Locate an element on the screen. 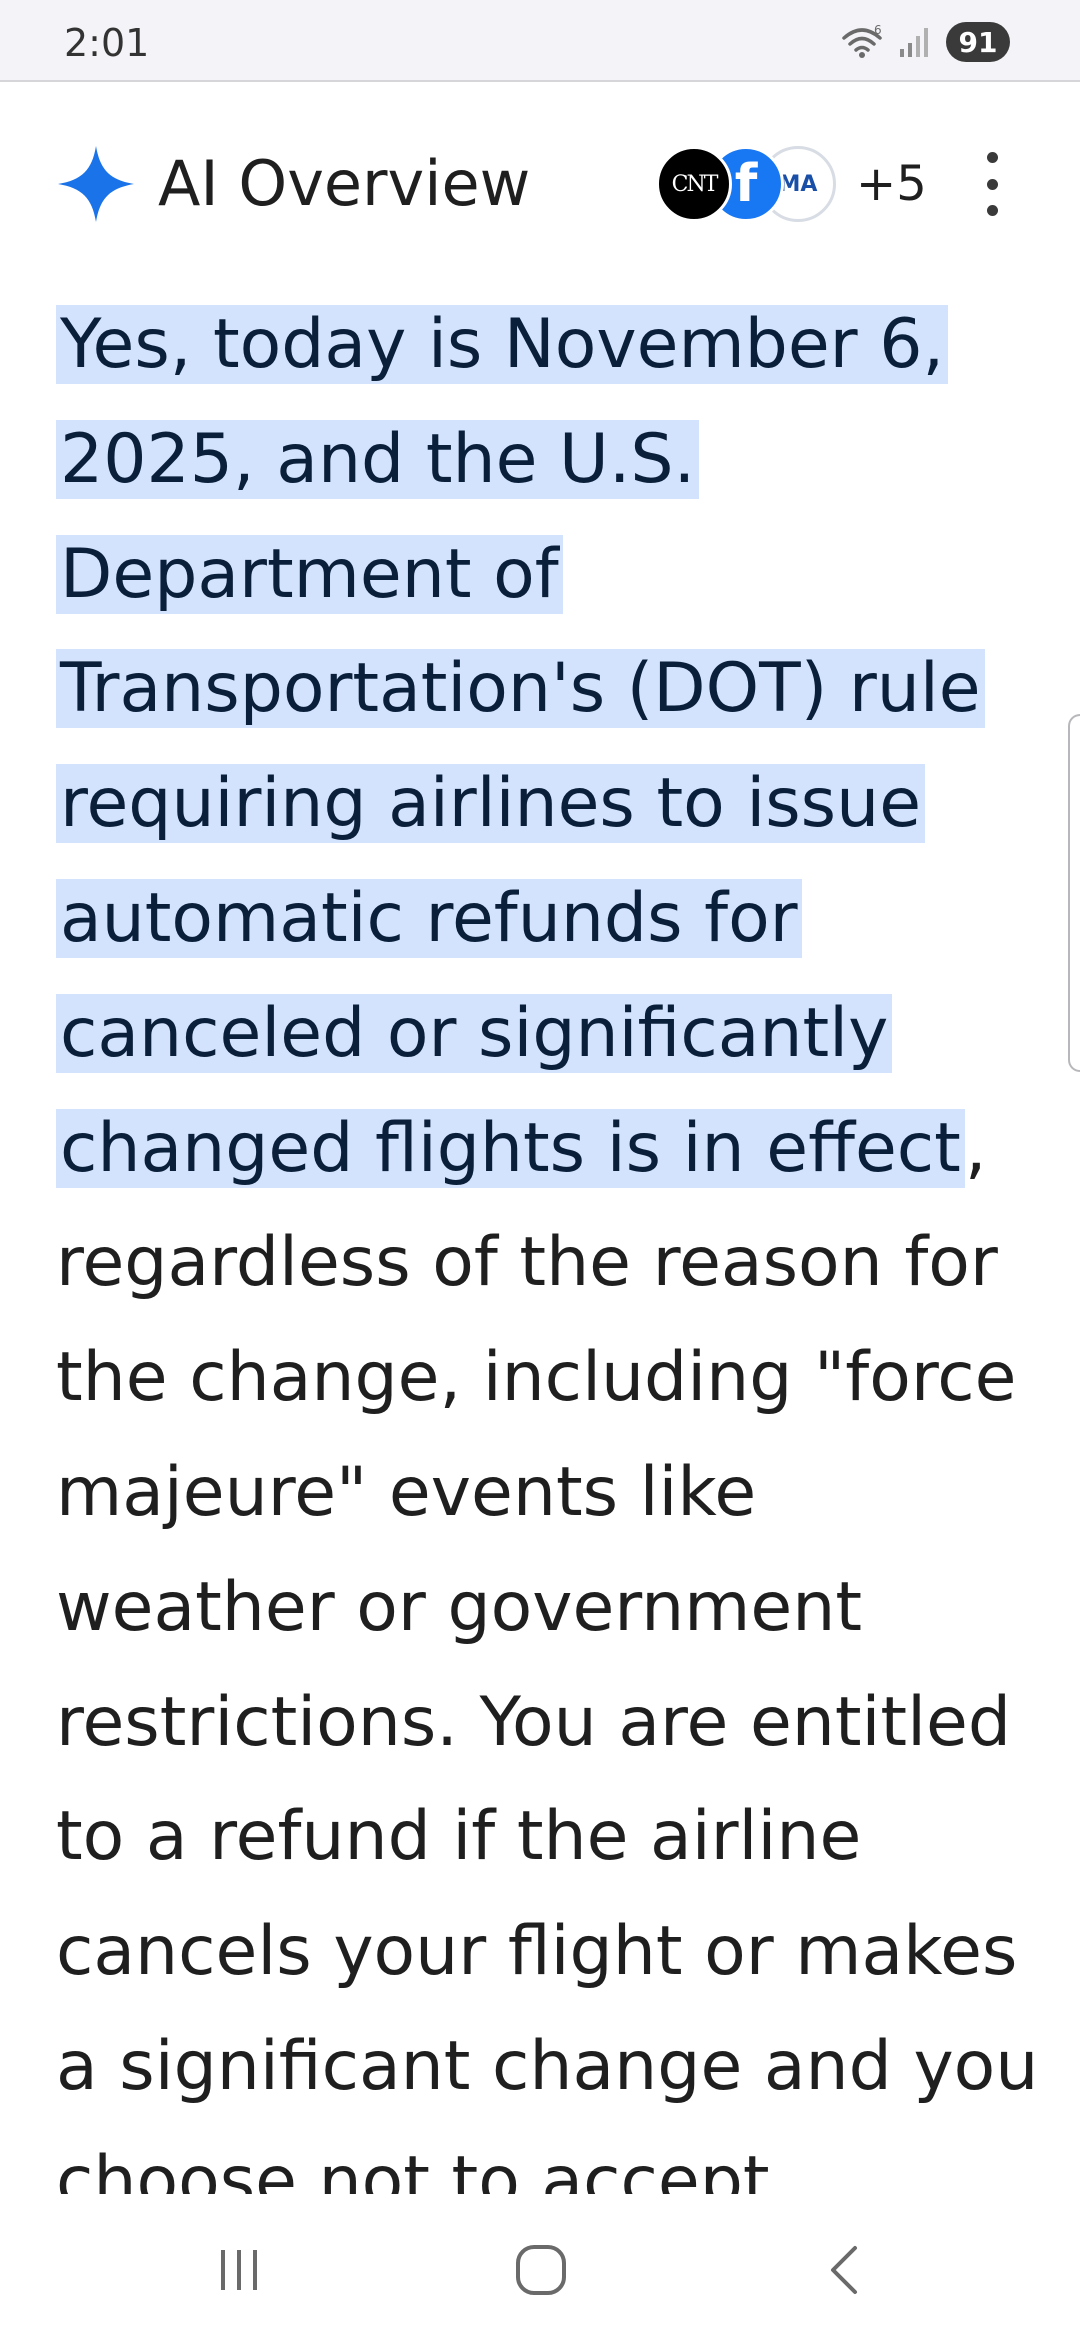  more-options-icon is located at coordinates (992, 184).